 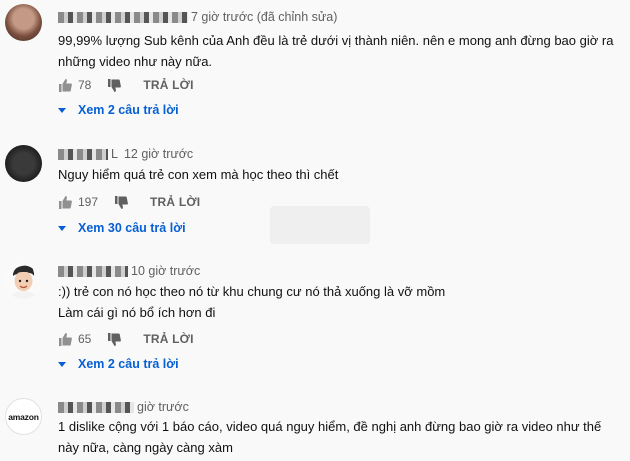 I want to click on comment-timestamp: 7 giờ trước (đã chỉnh sửa), so click(x=264, y=17).